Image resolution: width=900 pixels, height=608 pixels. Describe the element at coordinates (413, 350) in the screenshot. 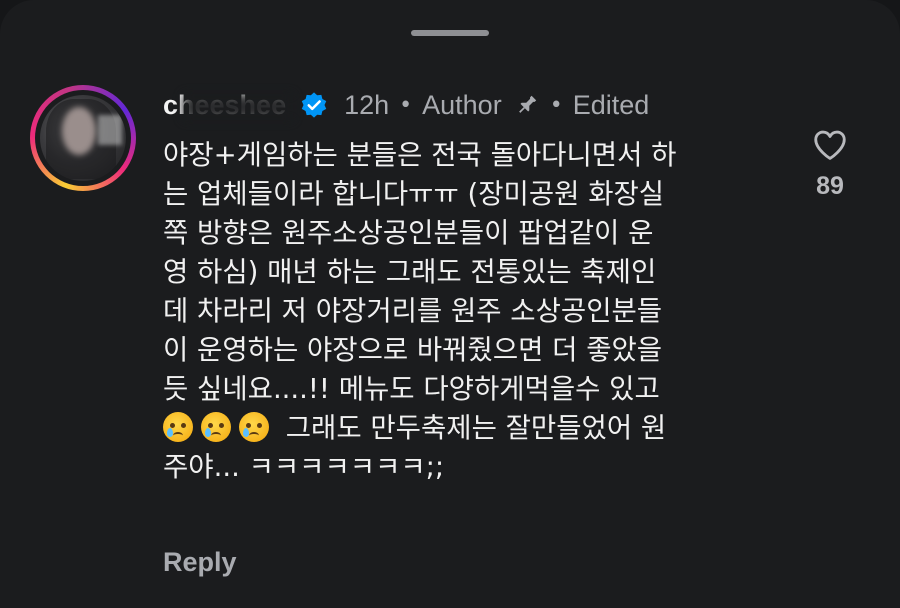

I see `comment-line: 이 운영하는 야장으로 바꿔줬으면 더 좋았을` at that location.